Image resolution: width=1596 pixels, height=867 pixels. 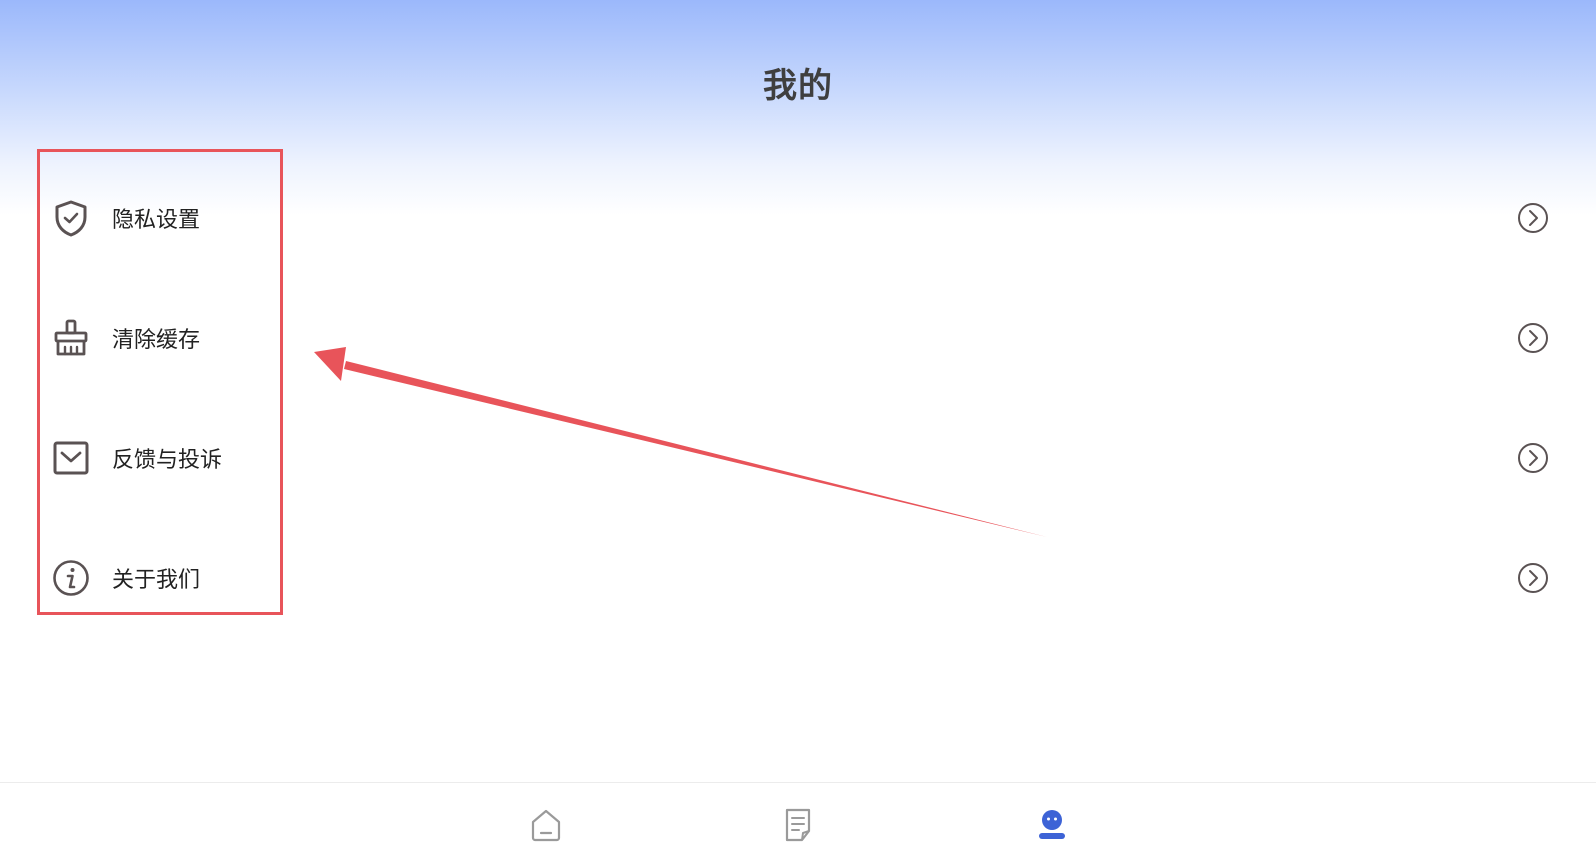 I want to click on broom-icon, so click(x=71, y=338).